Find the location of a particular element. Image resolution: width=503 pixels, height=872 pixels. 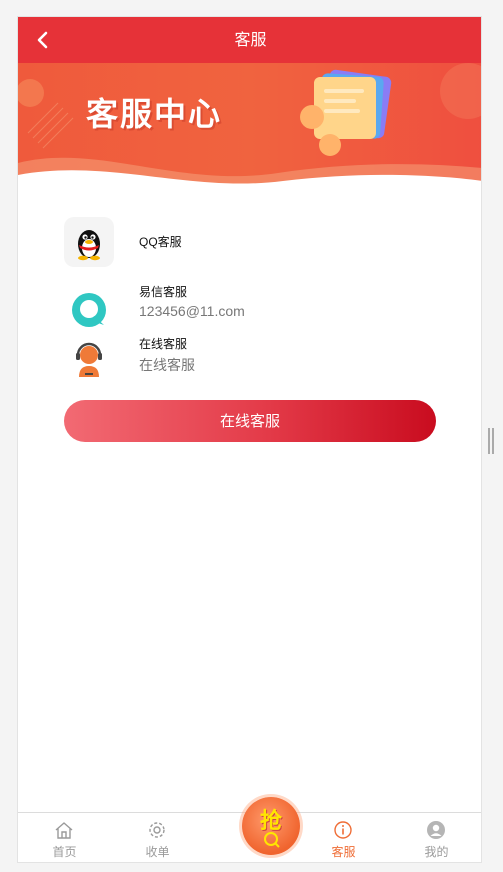

gear-icon is located at coordinates (157, 830).